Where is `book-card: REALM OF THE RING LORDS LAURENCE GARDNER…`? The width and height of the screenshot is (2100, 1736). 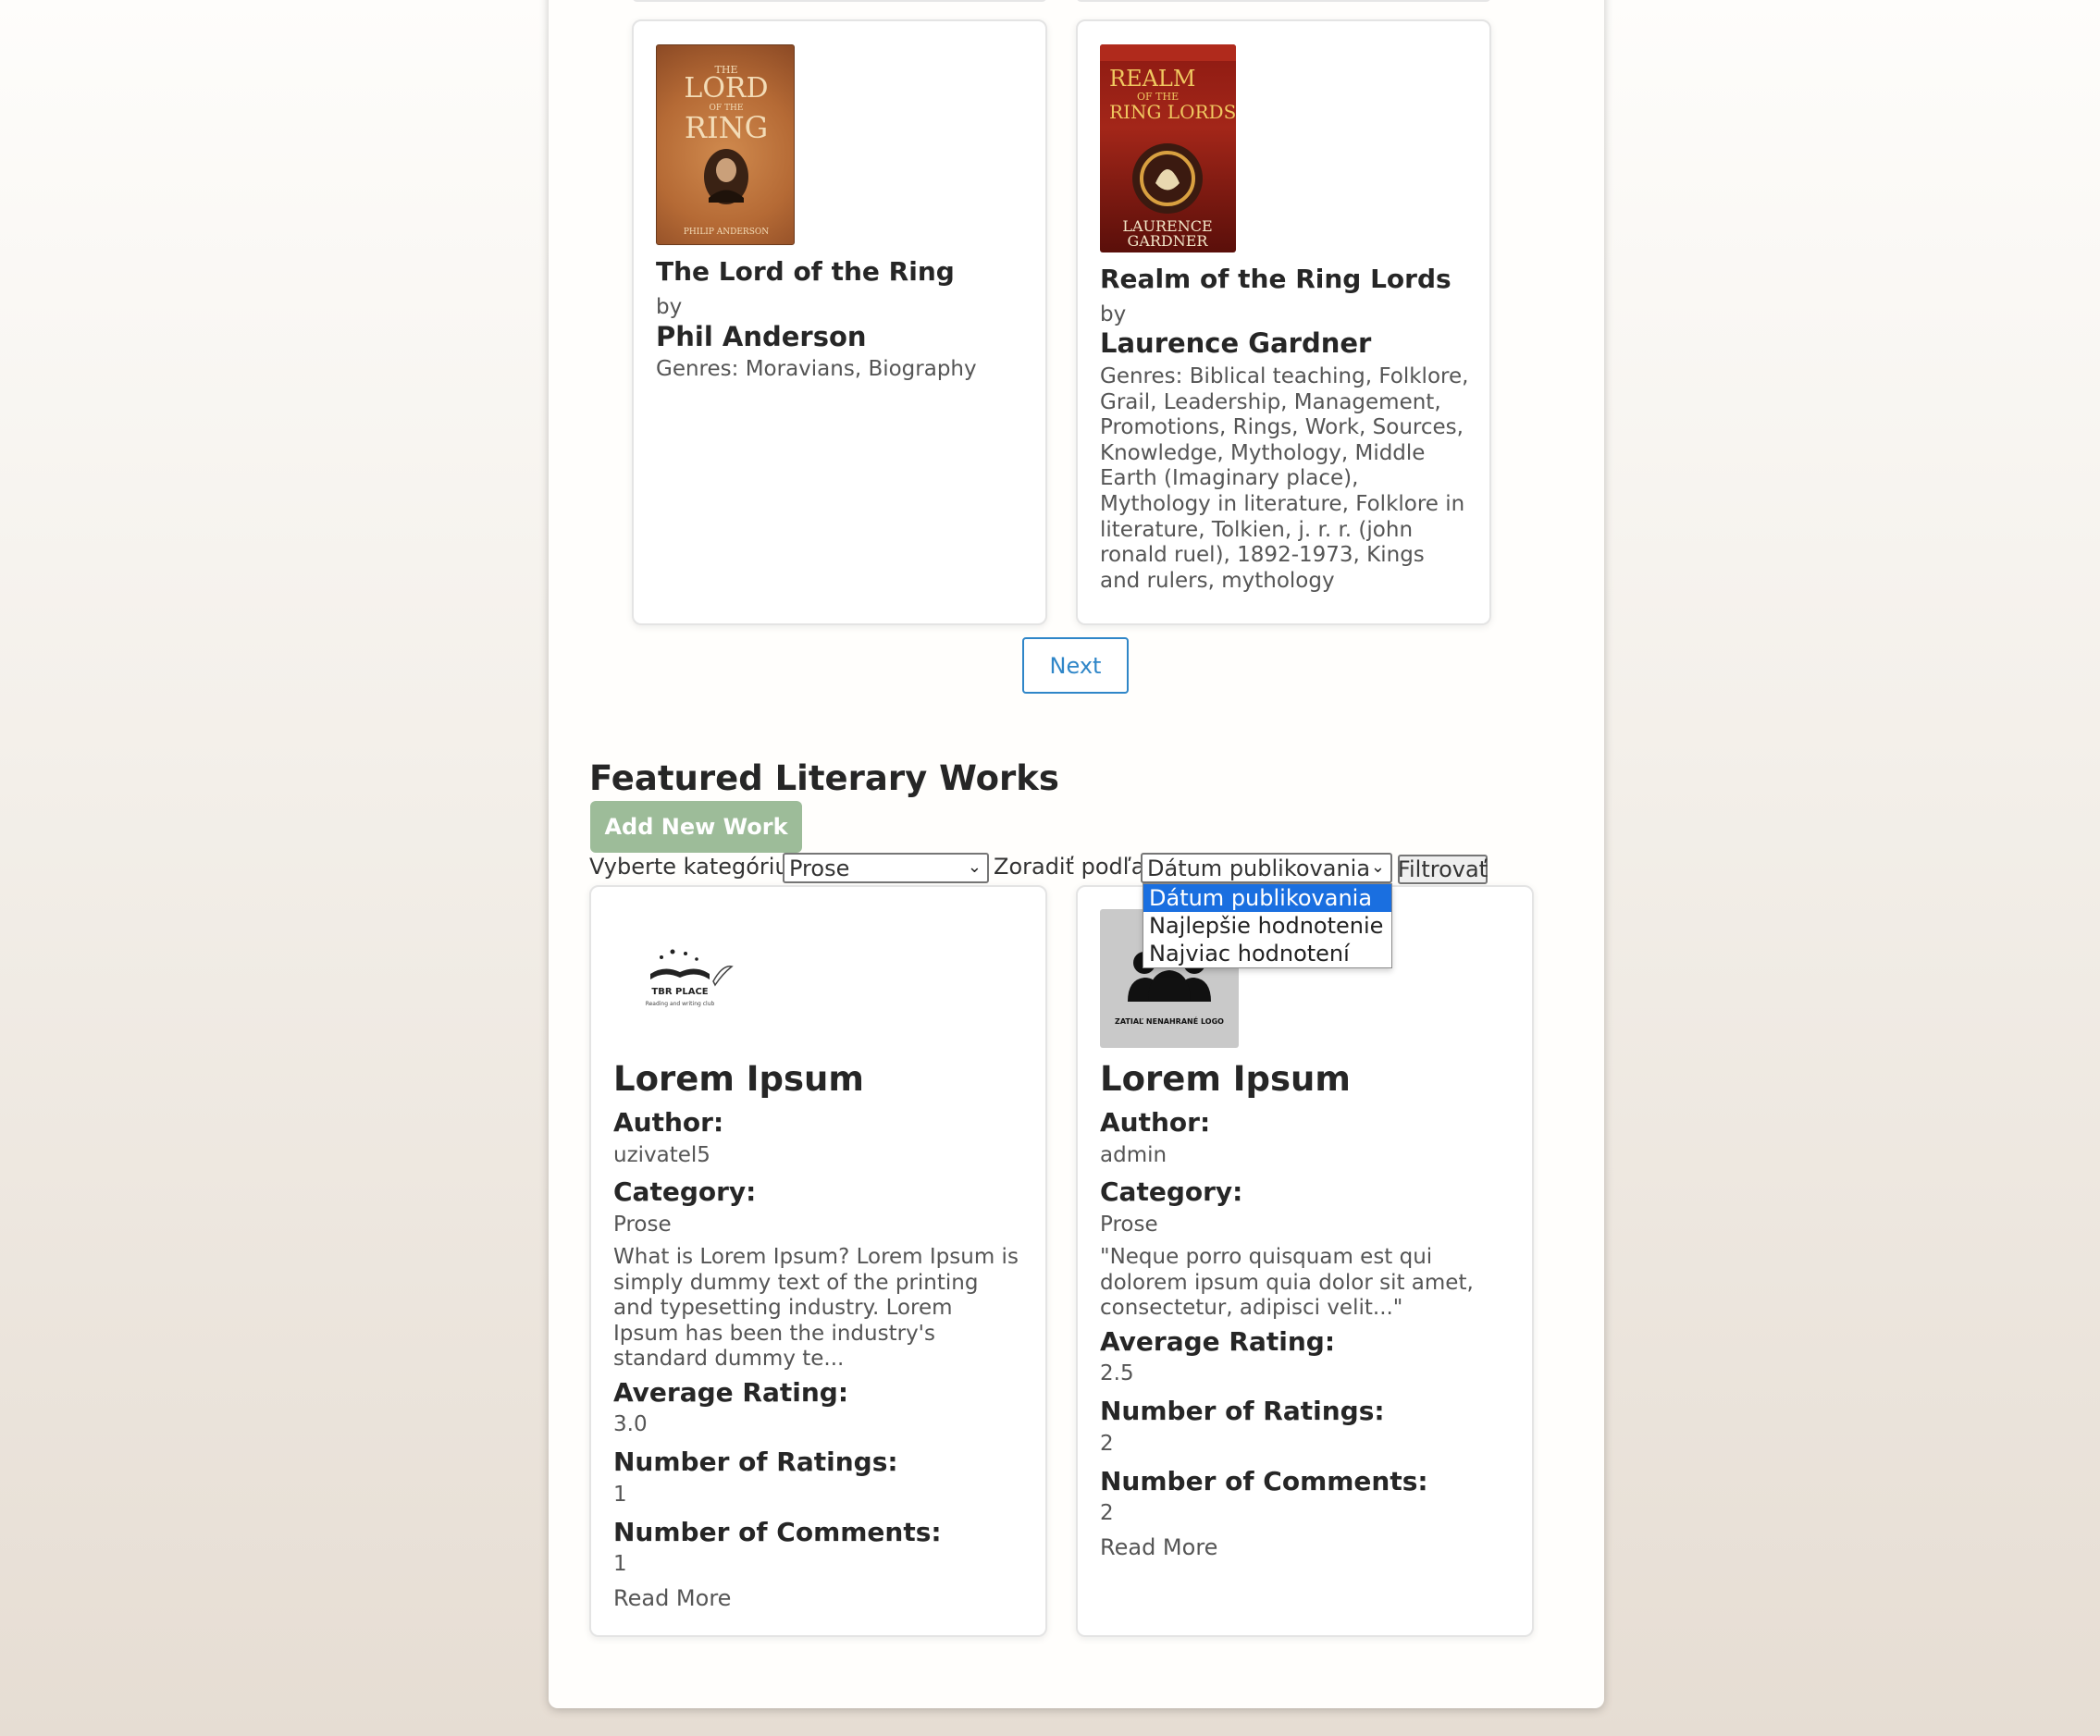
book-card: REALM OF THE RING LORDS LAURENCE GARDNER… is located at coordinates (1283, 322).